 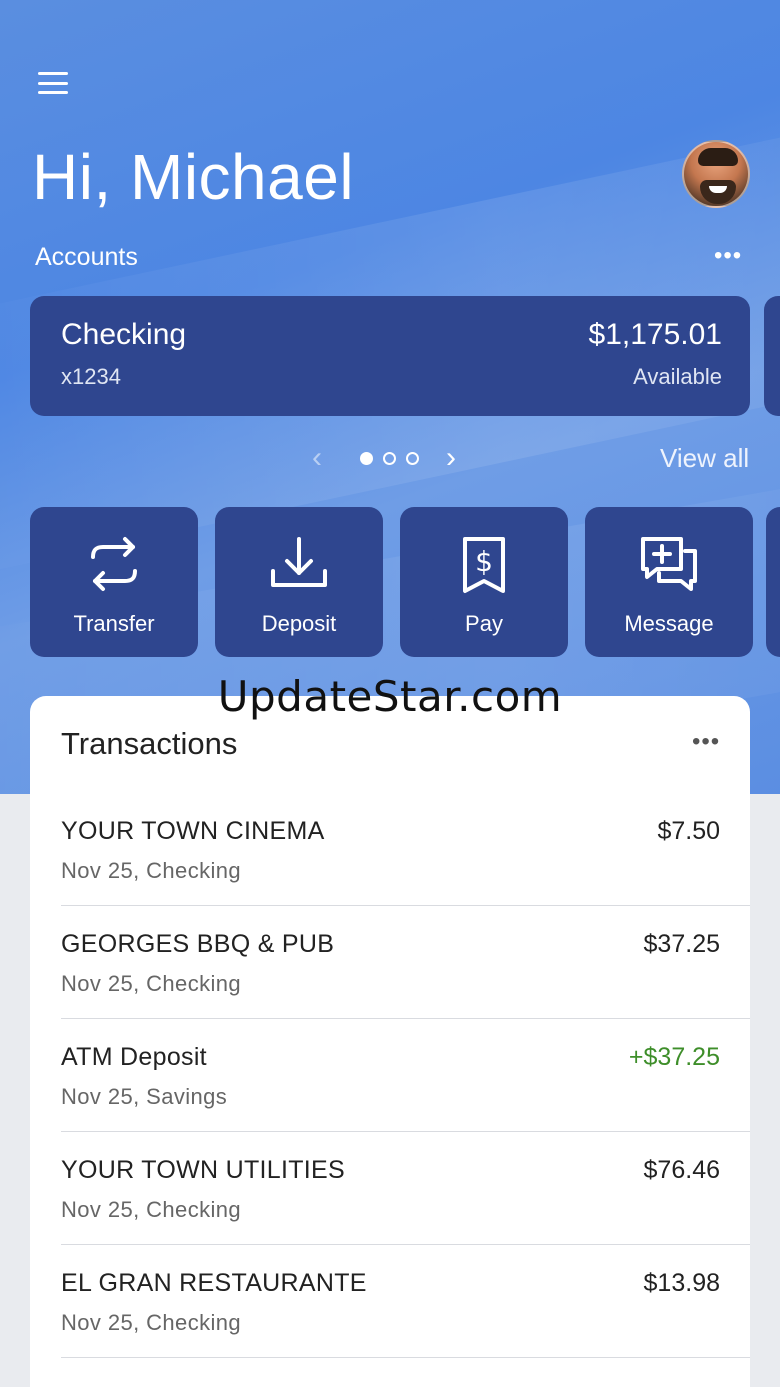 I want to click on carousel-next-icon: ›, so click(x=451, y=458).